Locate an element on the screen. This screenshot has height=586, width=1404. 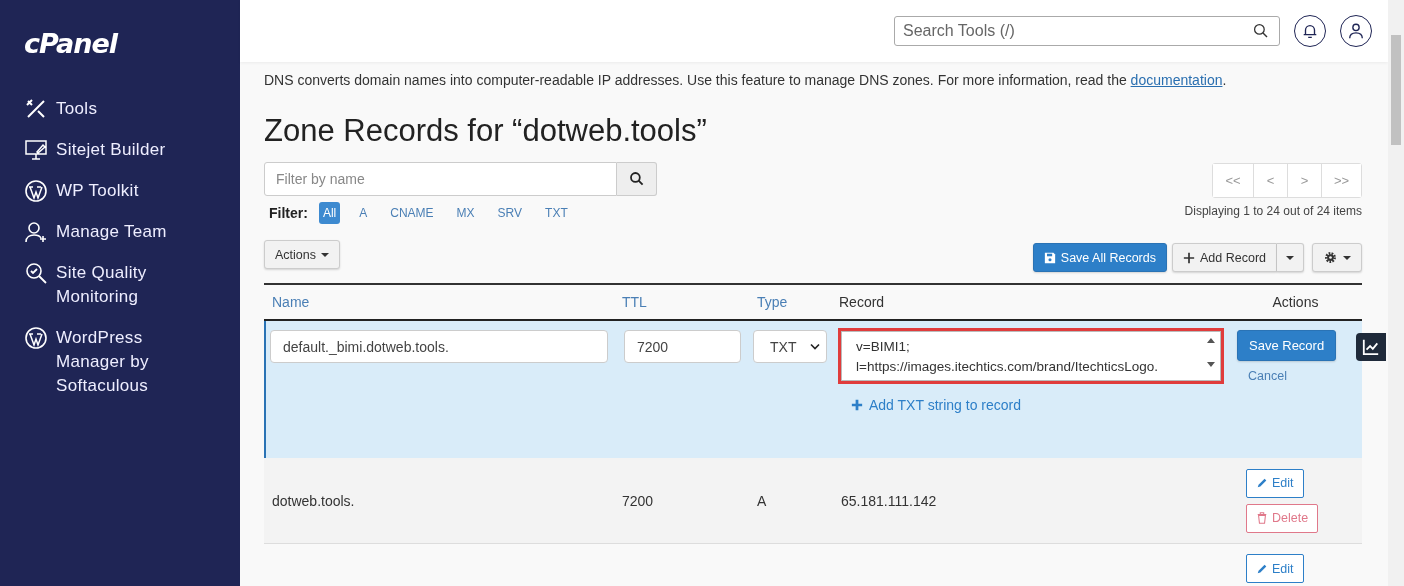
sidebar-item: Tools is located at coordinates (132, 109).